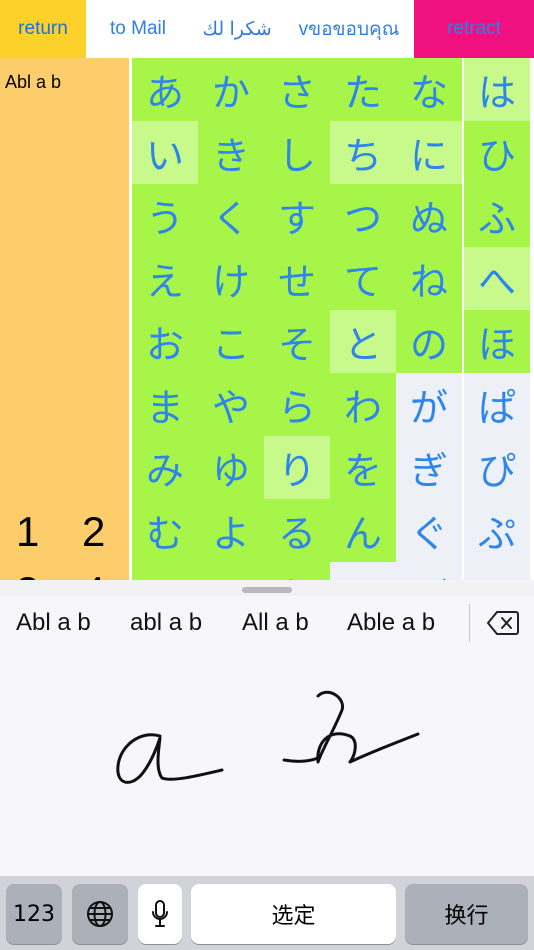 The width and height of the screenshot is (534, 950). I want to click on kana-key: き, so click(231, 152).